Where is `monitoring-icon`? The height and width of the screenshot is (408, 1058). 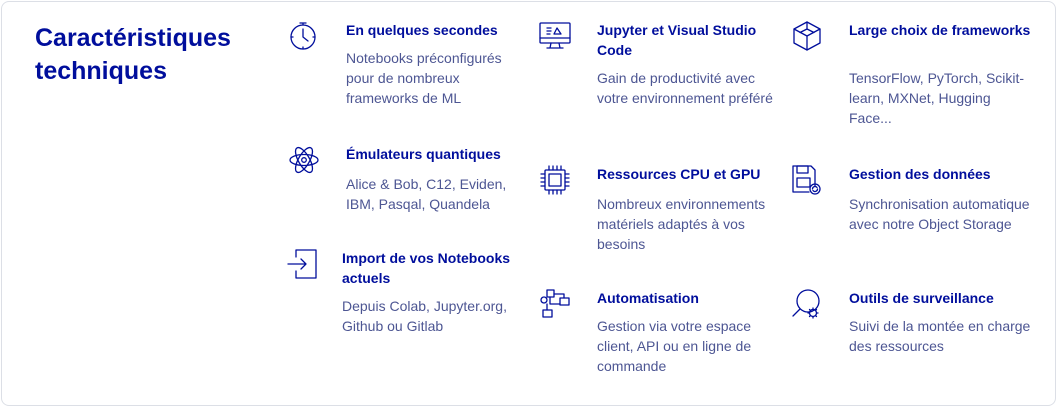 monitoring-icon is located at coordinates (807, 304).